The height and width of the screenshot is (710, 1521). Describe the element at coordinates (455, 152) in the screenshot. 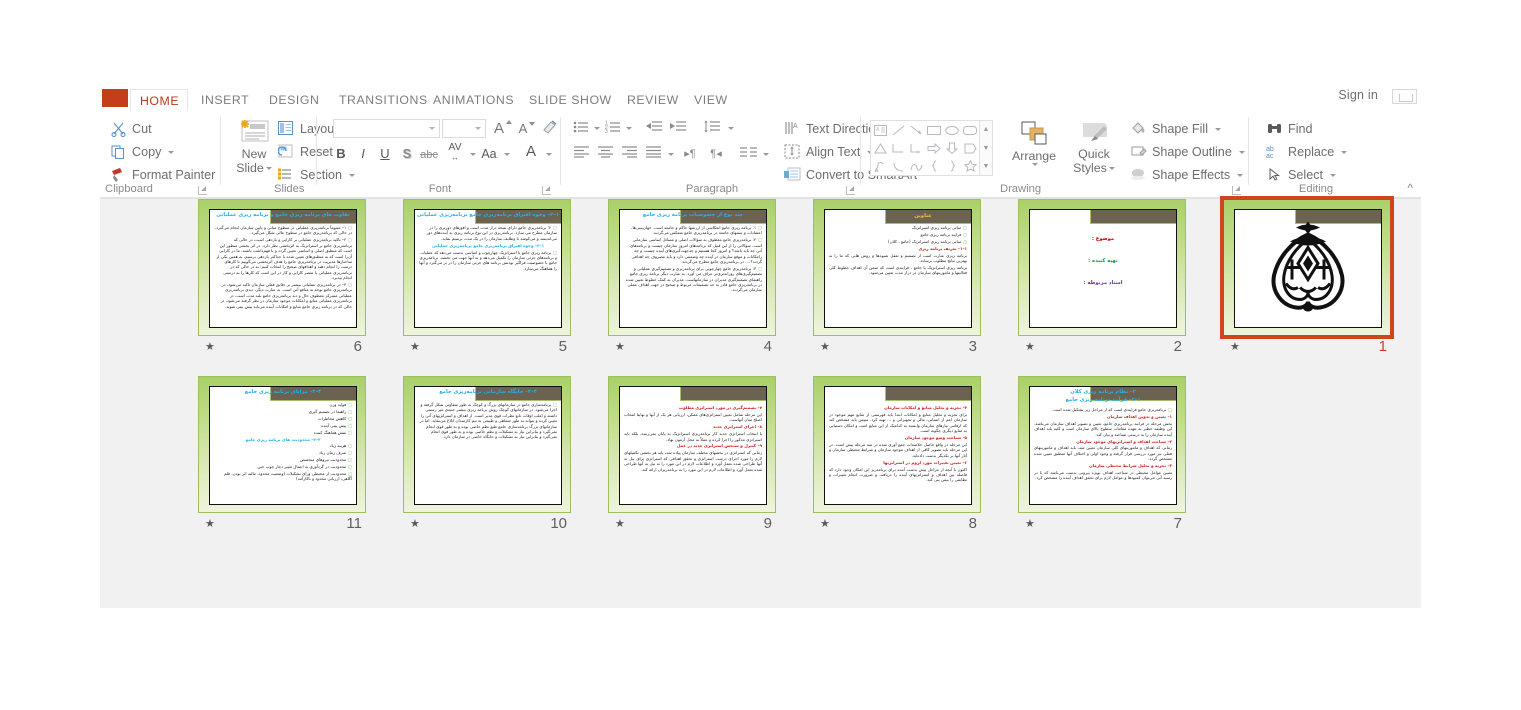

I see `character-spacing-button: AV ↔` at that location.